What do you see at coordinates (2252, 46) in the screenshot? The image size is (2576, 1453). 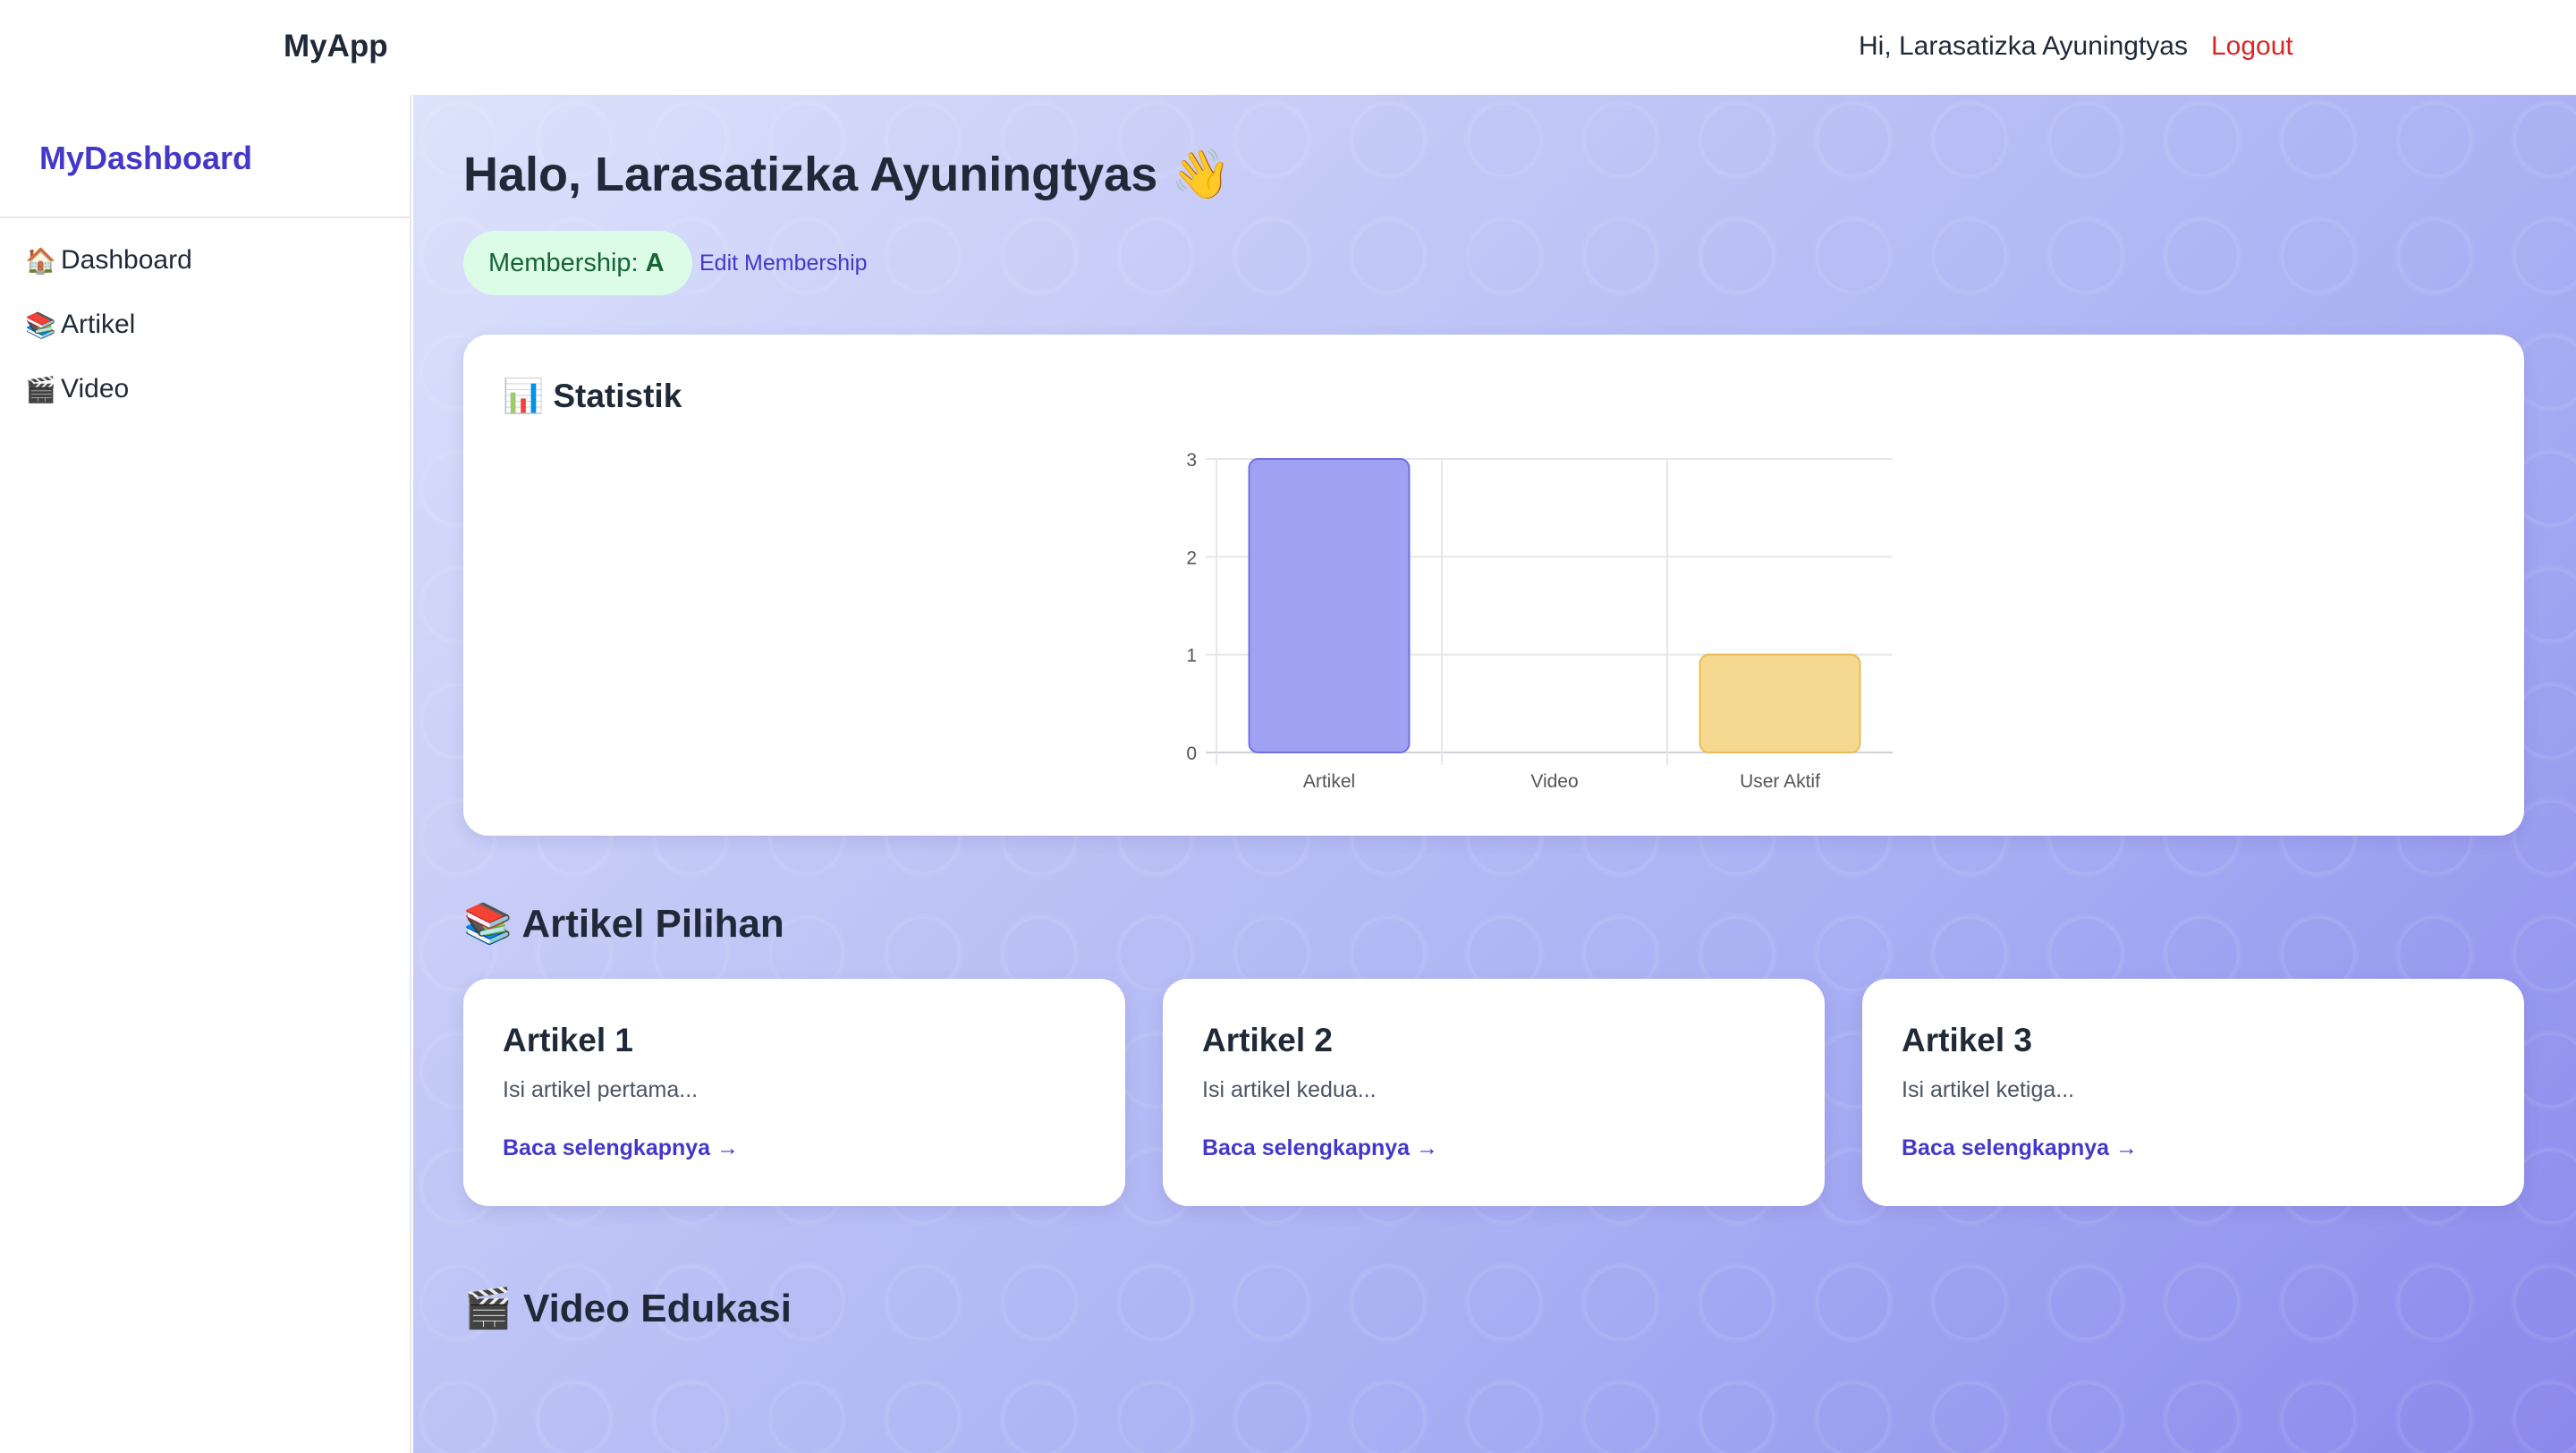 I see `logout-link: Logout` at bounding box center [2252, 46].